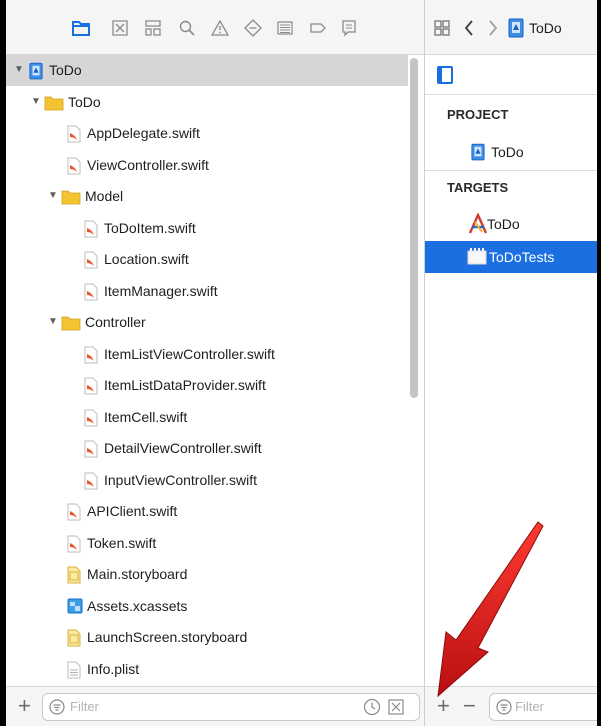 This screenshot has height=726, width=601. I want to click on back-chevron-icon, so click(469, 28).